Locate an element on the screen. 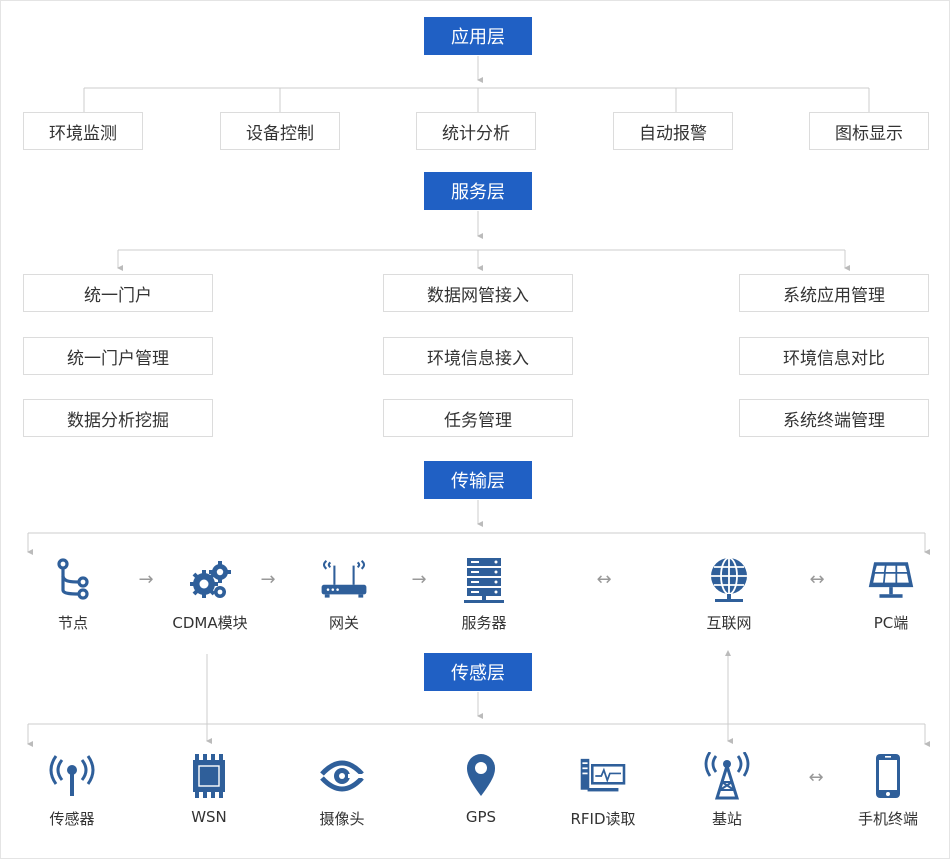  layer-application: 应用层 is located at coordinates (478, 36).